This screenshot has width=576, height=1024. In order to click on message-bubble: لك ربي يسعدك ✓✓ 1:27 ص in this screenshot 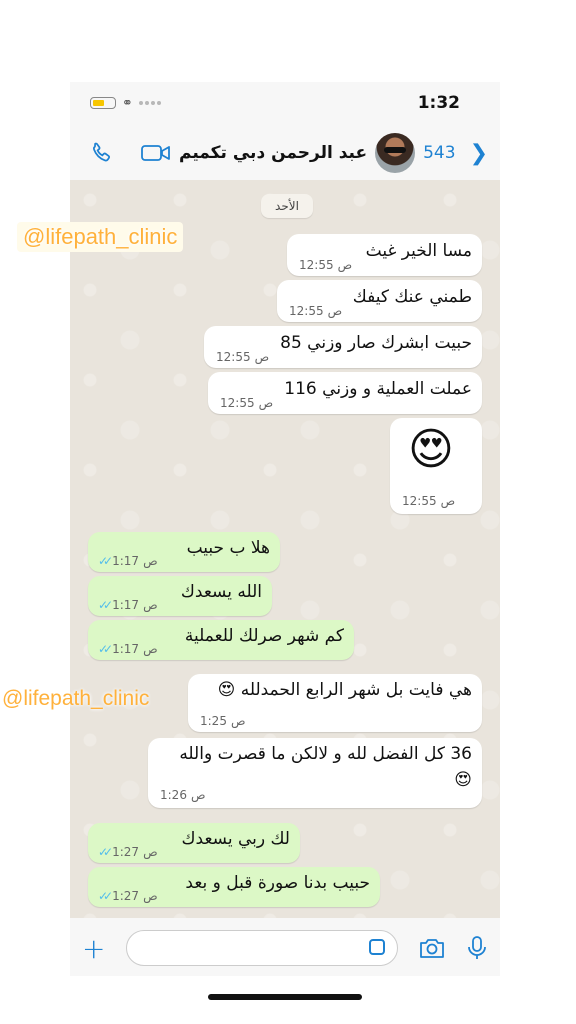, I will do `click(194, 843)`.